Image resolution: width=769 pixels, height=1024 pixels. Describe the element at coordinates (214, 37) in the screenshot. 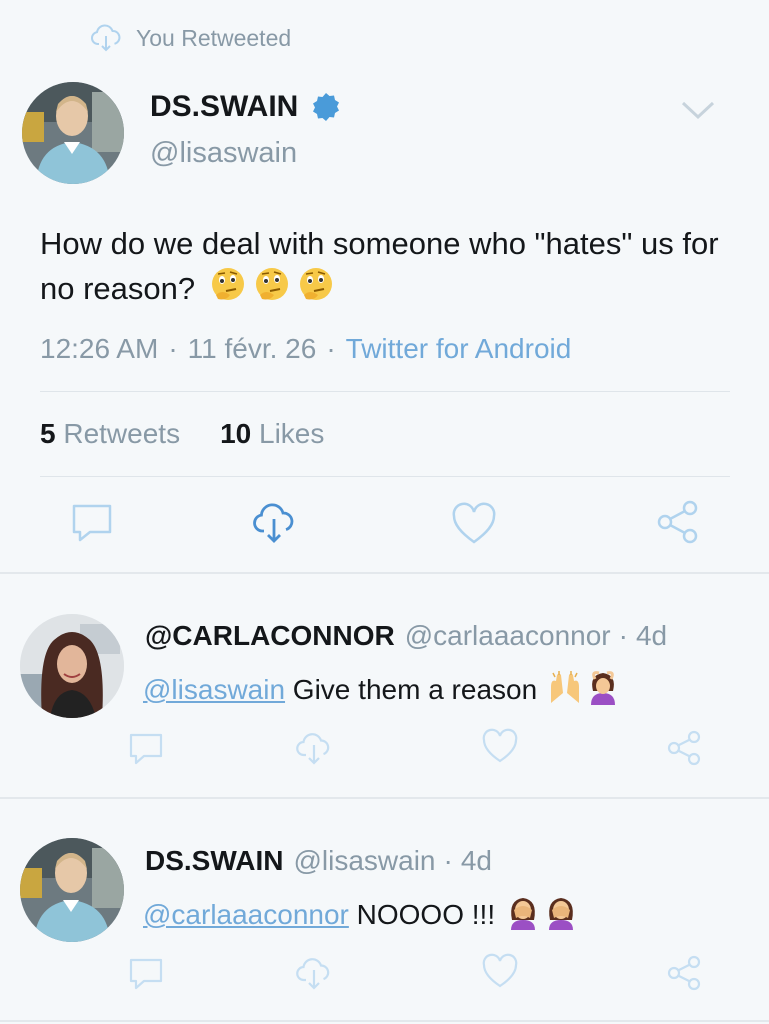

I see `retweet-context-label: You Retweeted` at that location.